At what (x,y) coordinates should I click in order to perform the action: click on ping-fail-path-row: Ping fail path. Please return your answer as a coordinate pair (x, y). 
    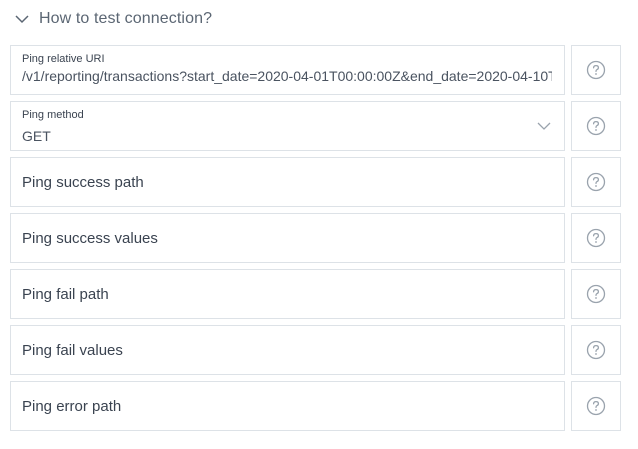
    Looking at the image, I should click on (315, 294).